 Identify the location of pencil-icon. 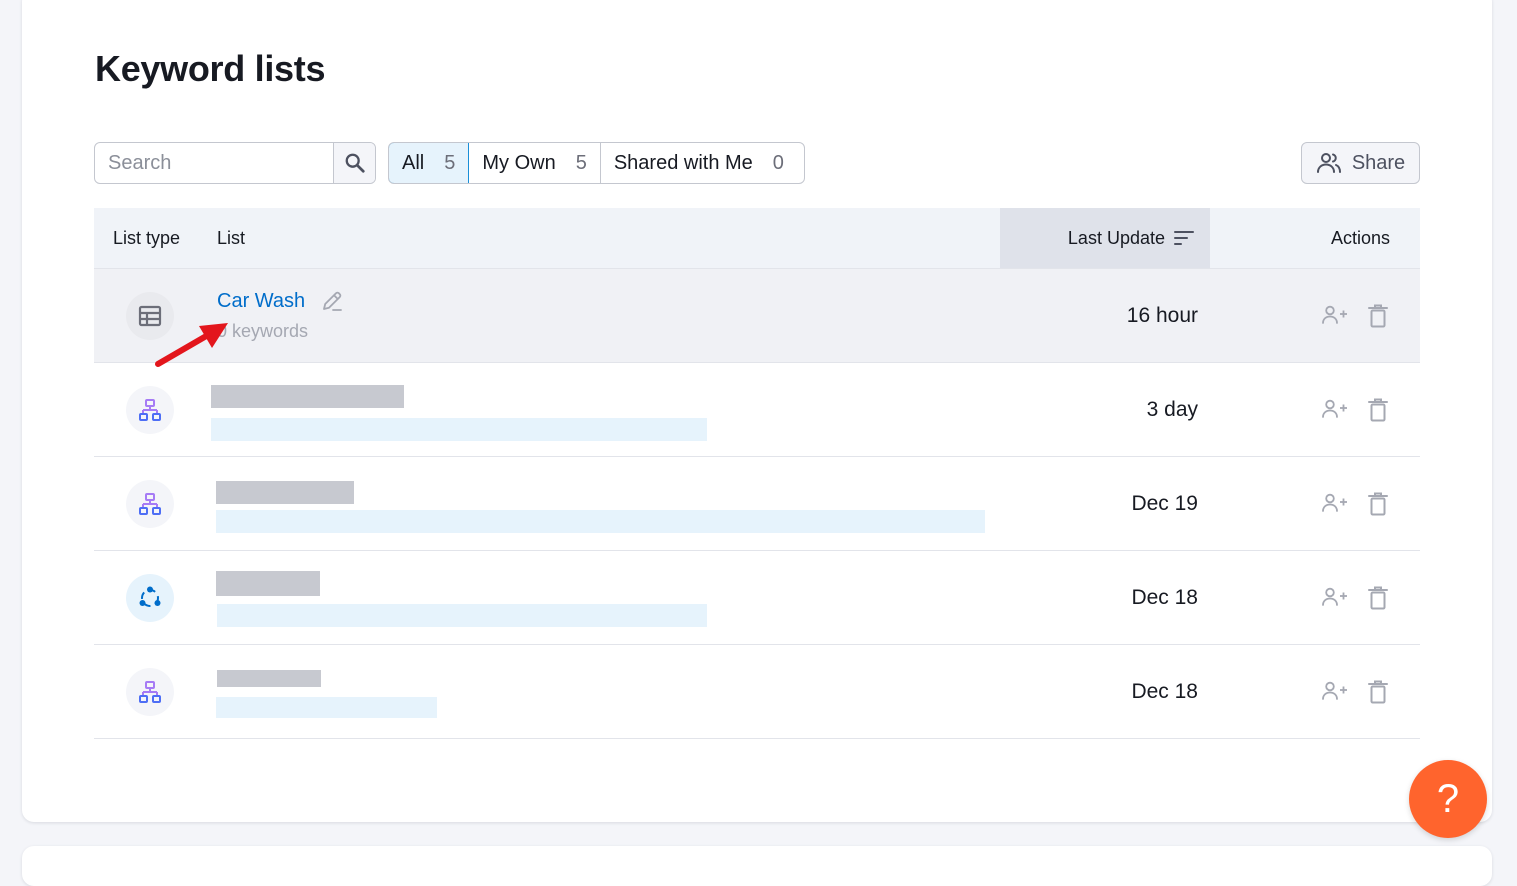
(332, 301).